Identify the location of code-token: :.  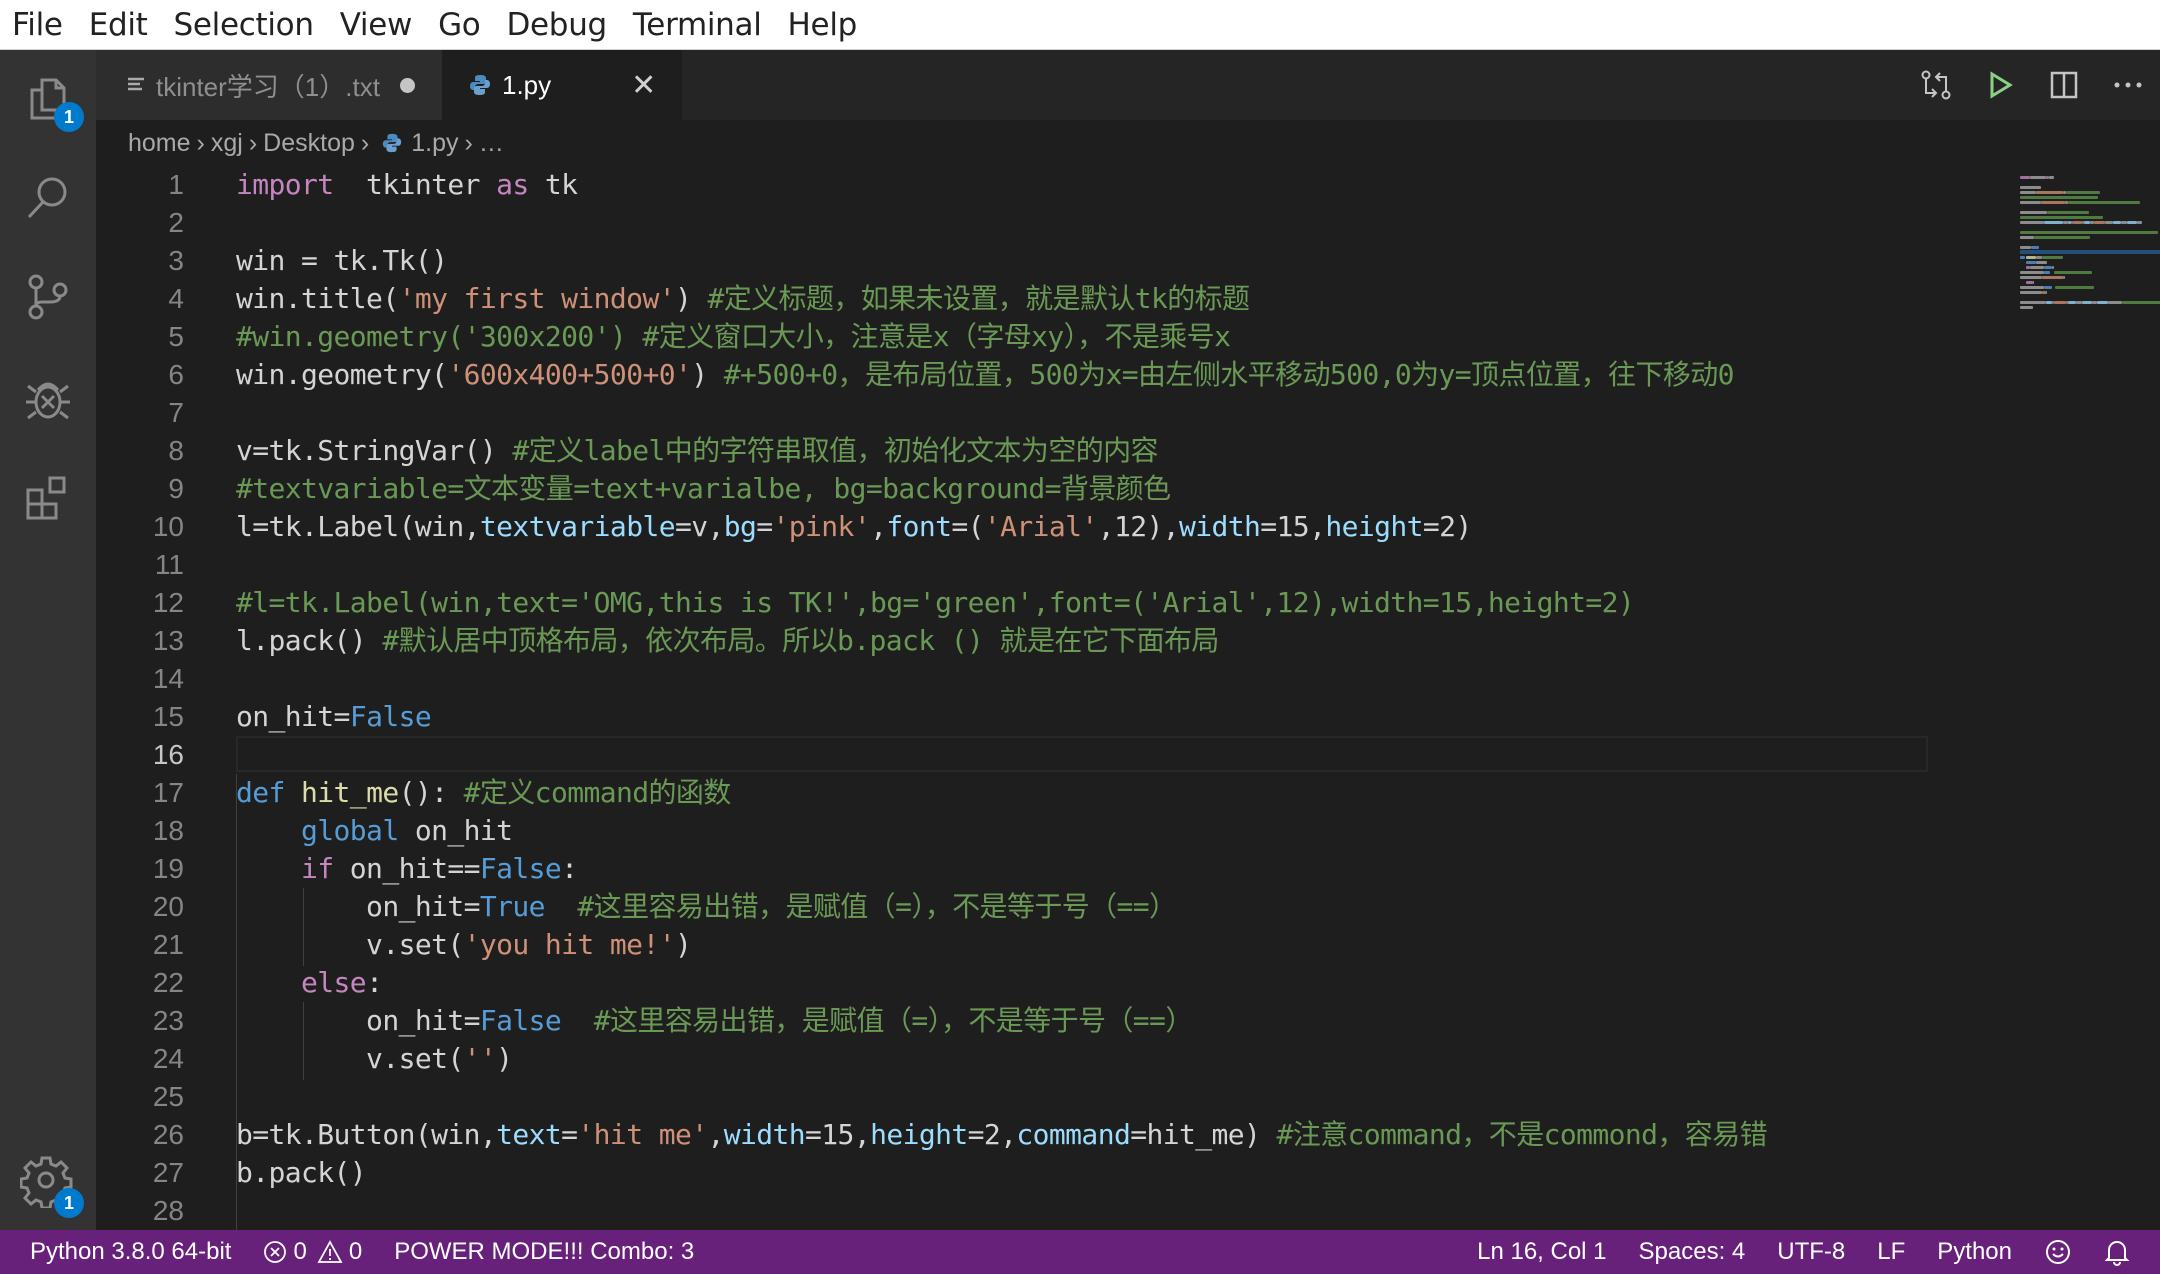
(374, 982).